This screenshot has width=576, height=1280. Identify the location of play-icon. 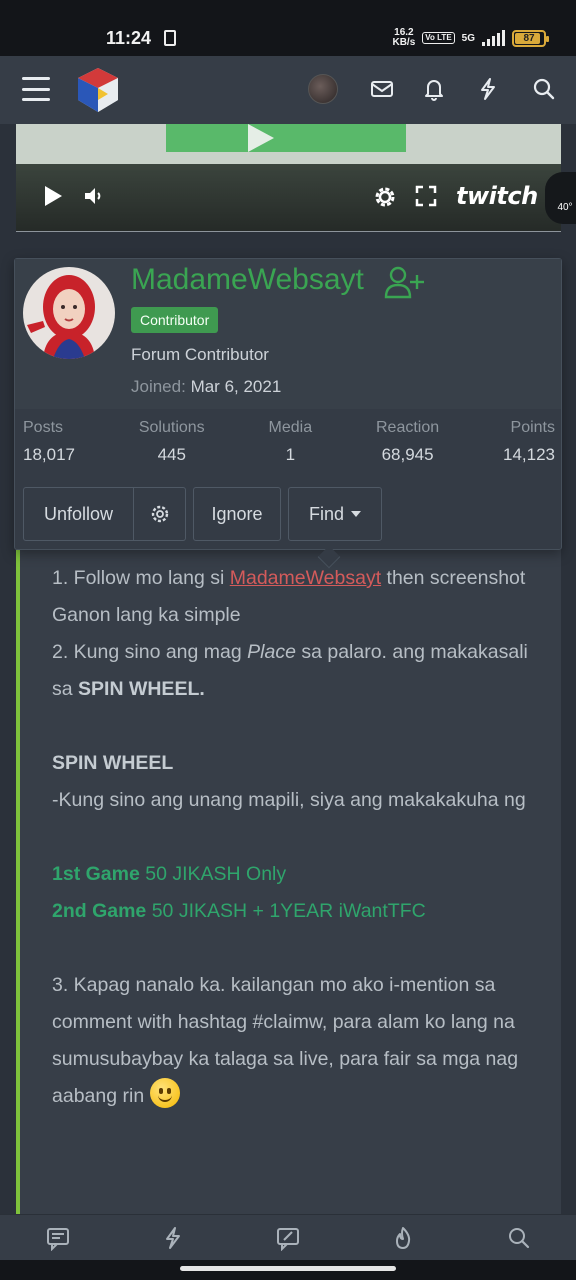
(53, 196).